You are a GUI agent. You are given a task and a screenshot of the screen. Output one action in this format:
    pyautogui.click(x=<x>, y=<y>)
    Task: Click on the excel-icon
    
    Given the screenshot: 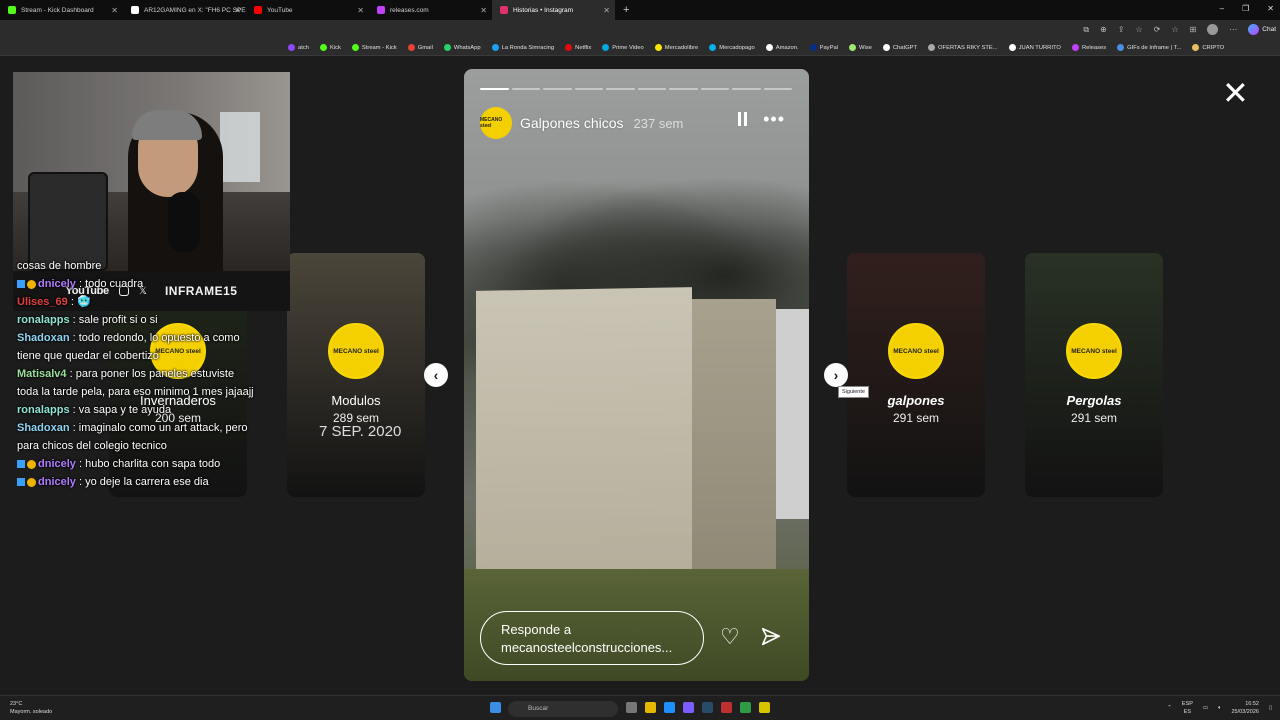 What is the action you would take?
    pyautogui.click(x=745, y=707)
    